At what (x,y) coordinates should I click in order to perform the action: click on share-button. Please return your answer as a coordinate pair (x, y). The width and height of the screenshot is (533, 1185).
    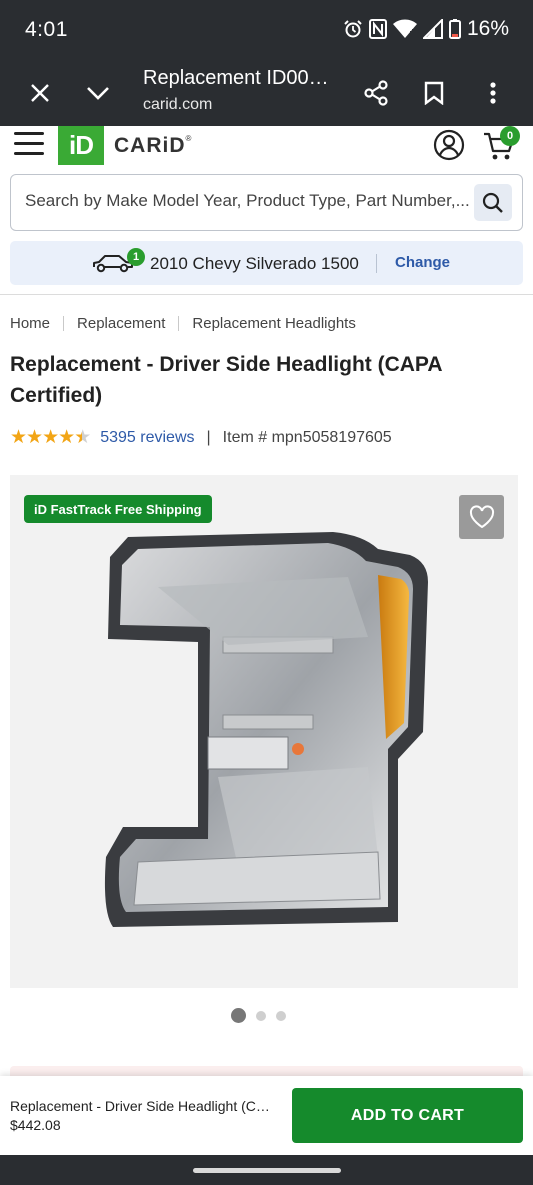
    Looking at the image, I should click on (376, 93).